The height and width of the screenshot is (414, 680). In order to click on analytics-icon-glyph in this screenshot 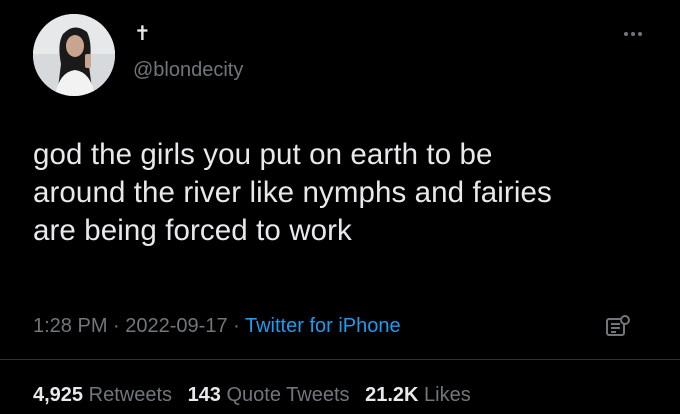, I will do `click(618, 325)`.